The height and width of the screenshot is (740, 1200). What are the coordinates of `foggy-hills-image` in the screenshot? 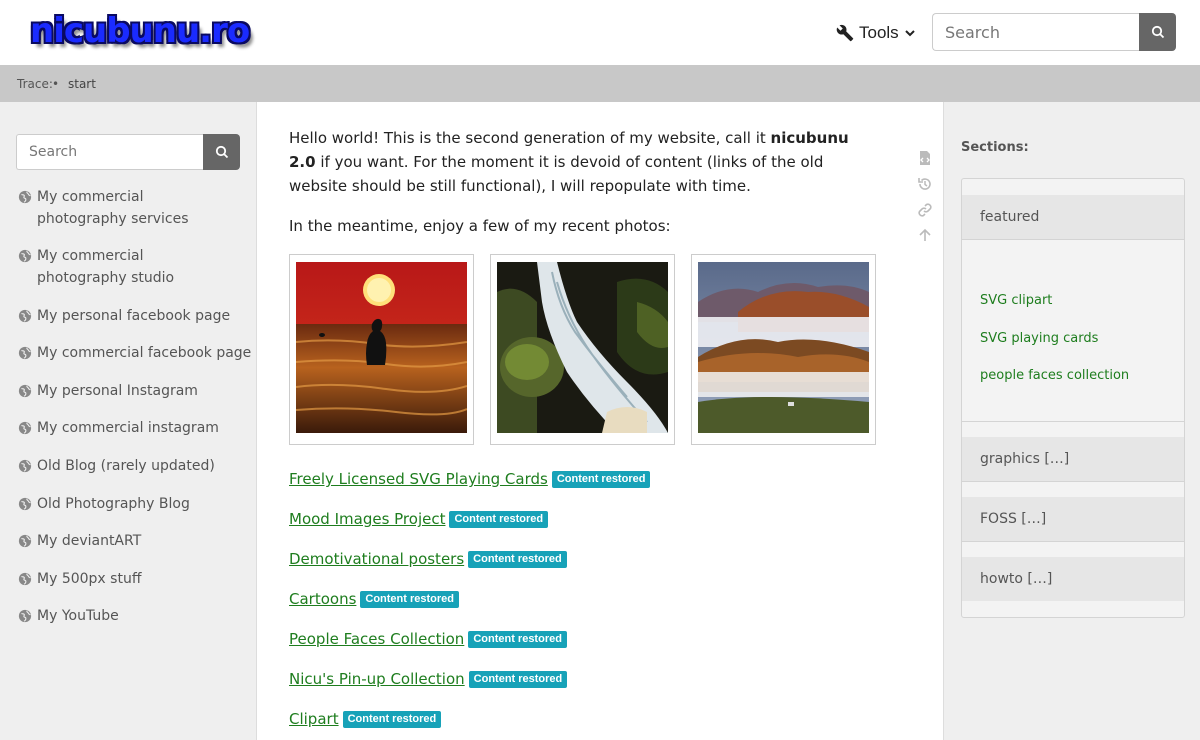 It's located at (783, 347).